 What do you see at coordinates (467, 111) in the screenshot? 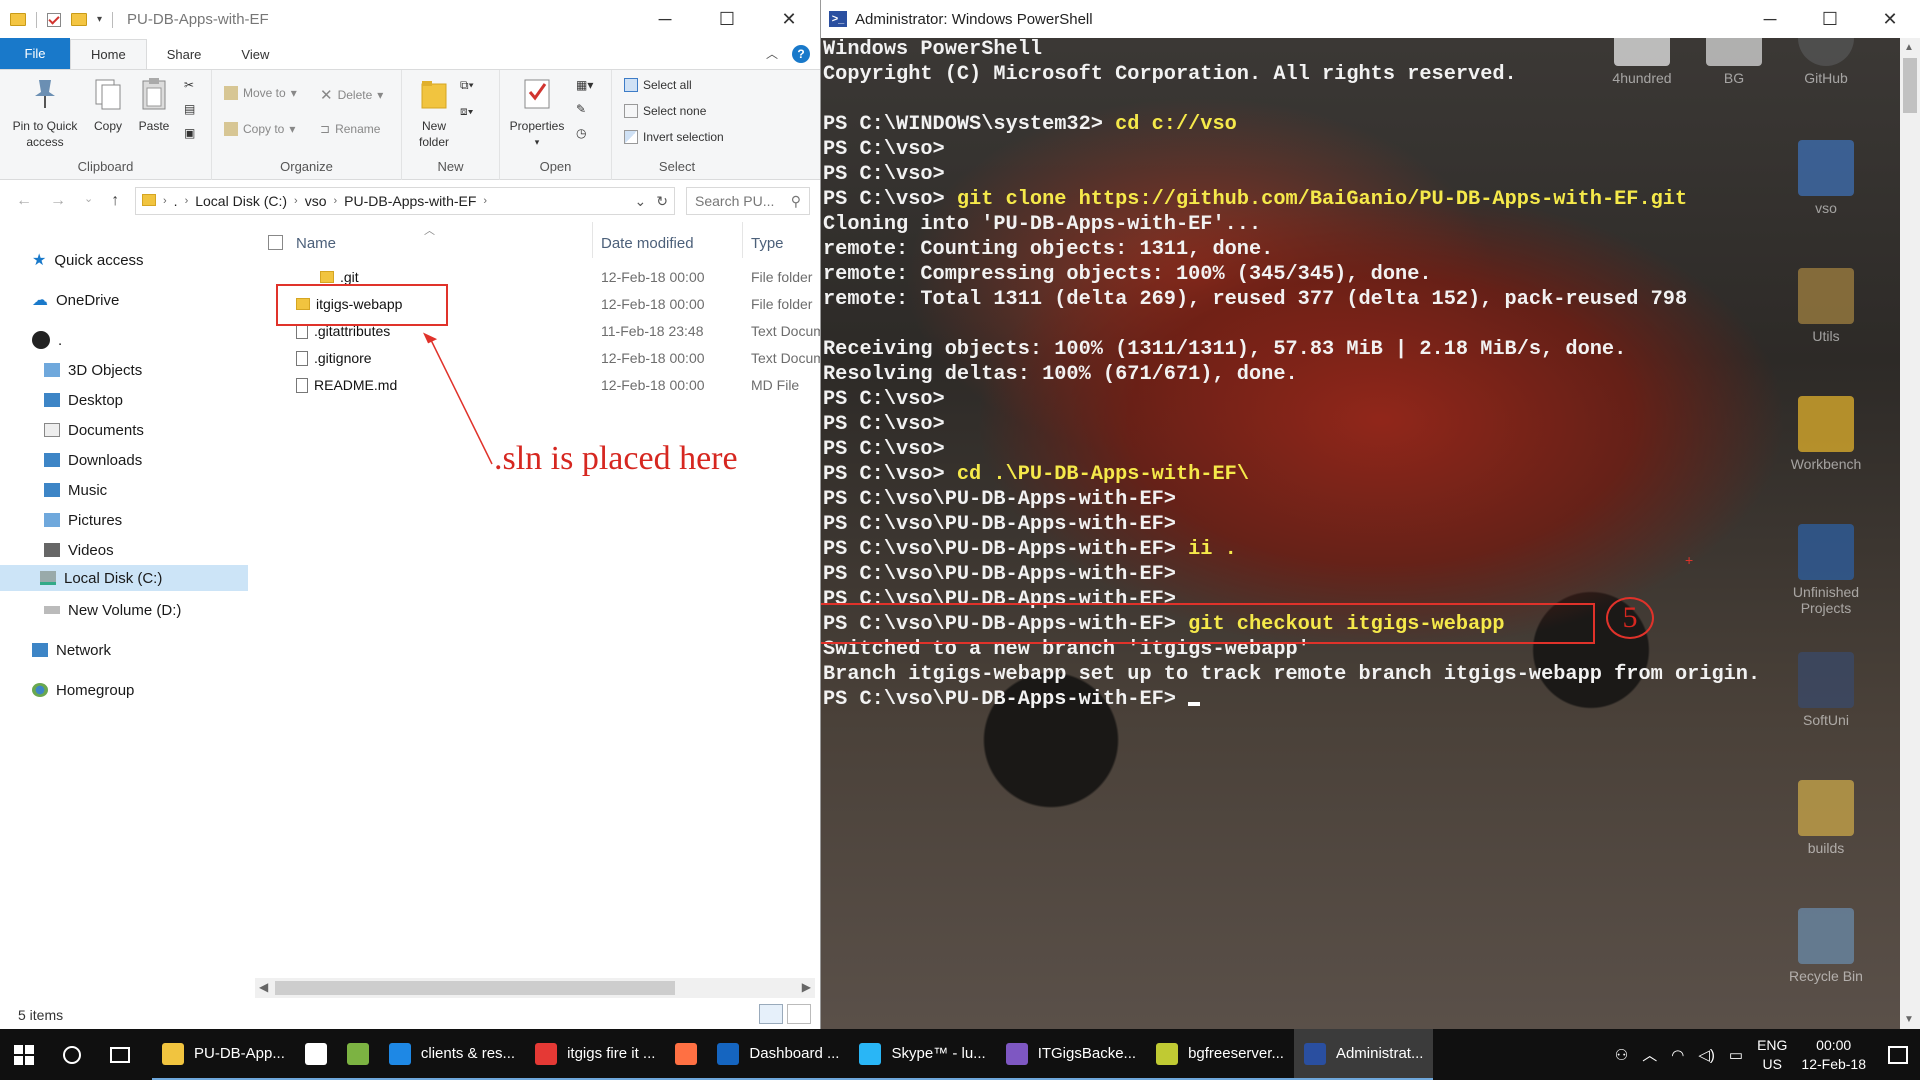
I see `easy-access-icon: ⧈▾` at bounding box center [467, 111].